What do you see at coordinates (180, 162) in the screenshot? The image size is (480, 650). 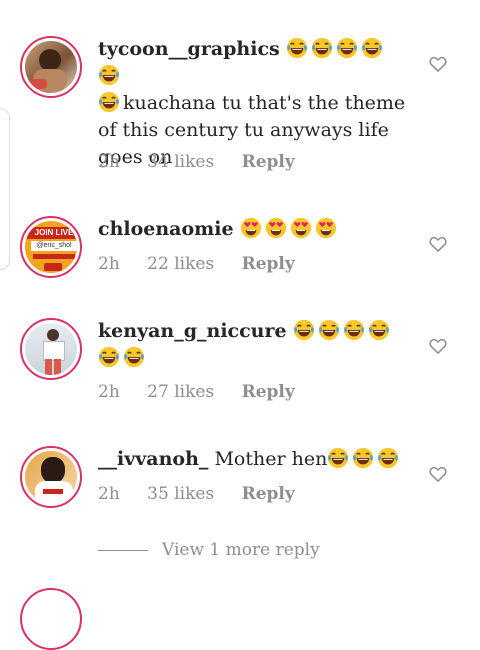 I see `likes-count: 34 likes` at bounding box center [180, 162].